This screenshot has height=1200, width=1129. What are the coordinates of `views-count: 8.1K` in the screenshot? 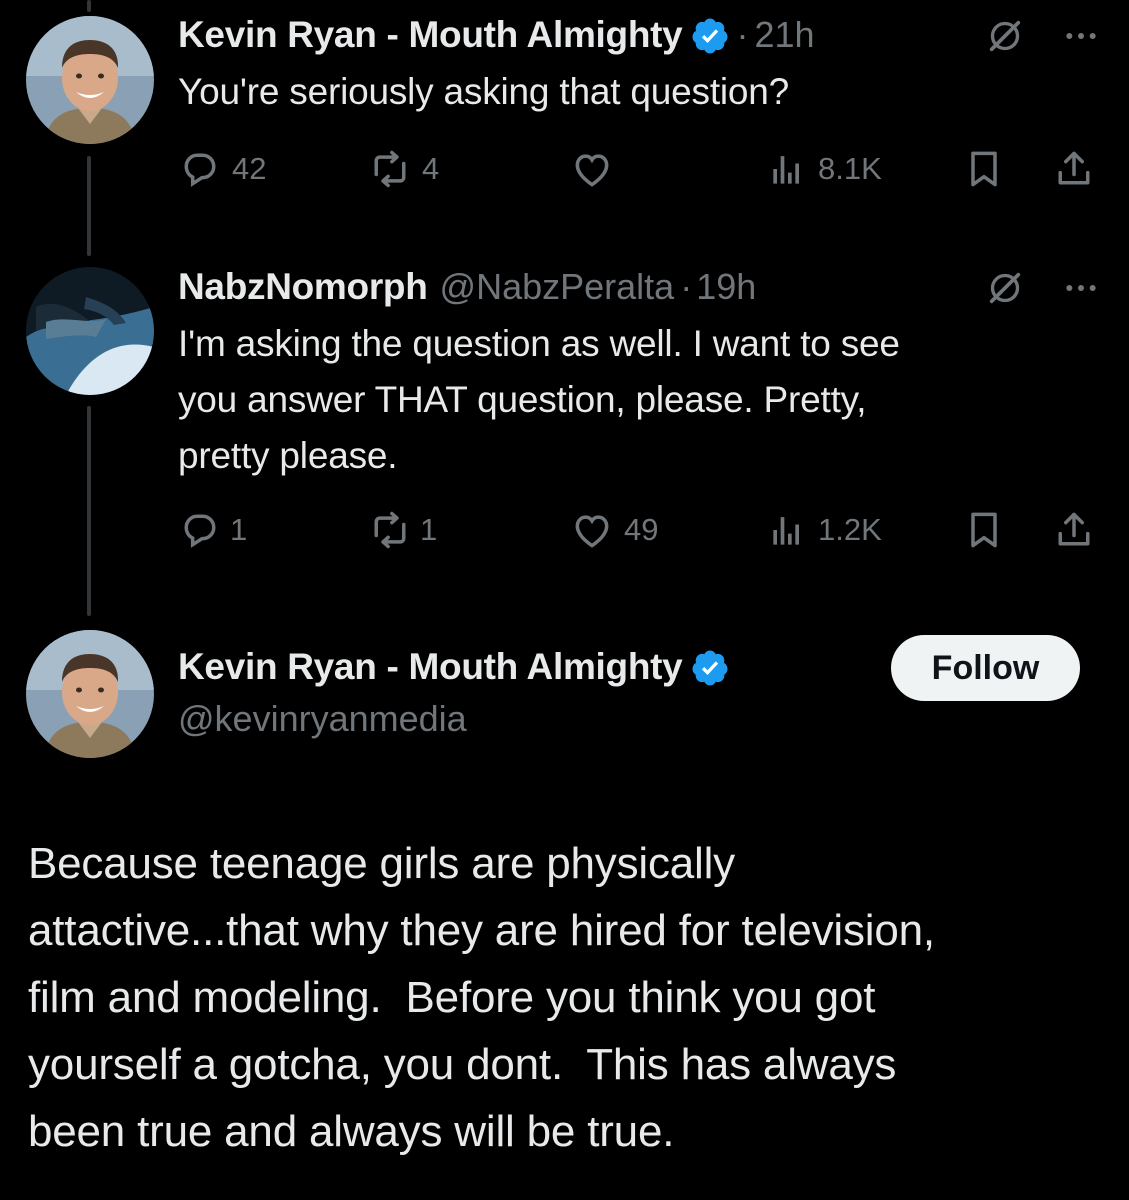 It's located at (850, 168).